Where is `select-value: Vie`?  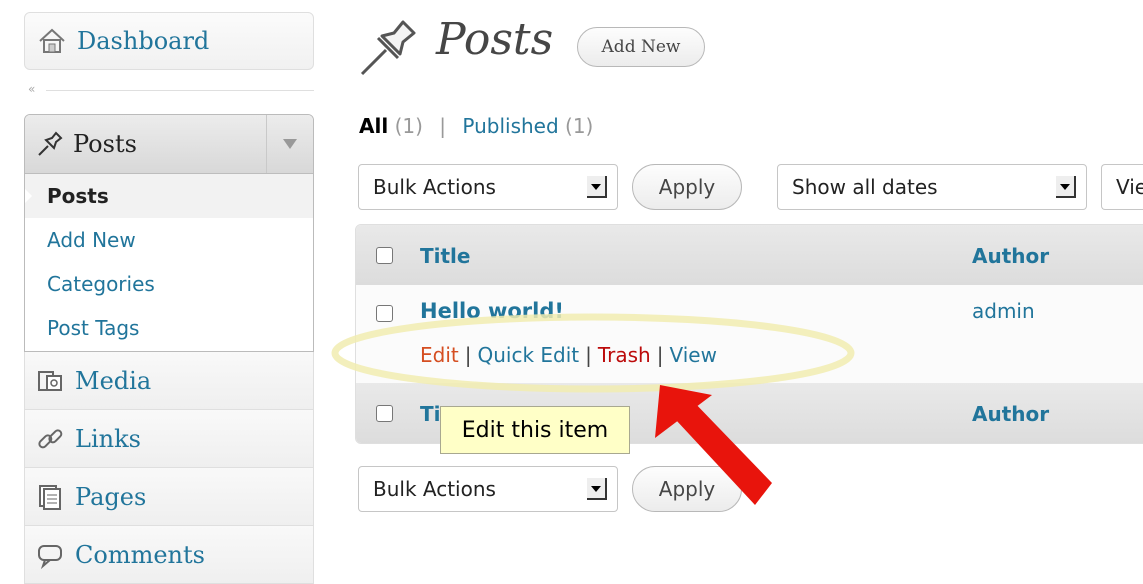 select-value: Vie is located at coordinates (1129, 187).